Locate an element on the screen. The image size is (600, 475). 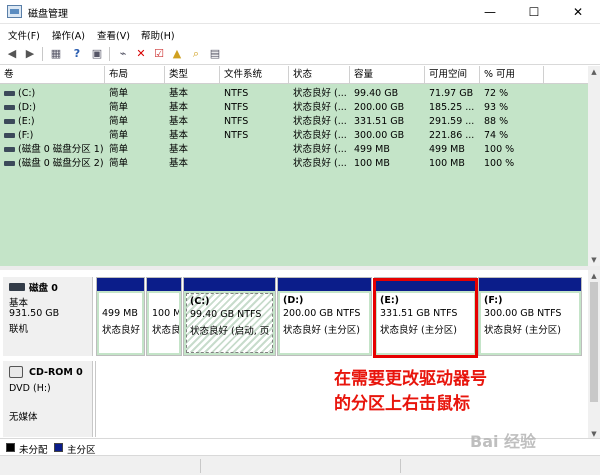
partition-f: (F:) 300.00 GB NTFS 状态良好 (主分区) is located at coordinates (530, 316).